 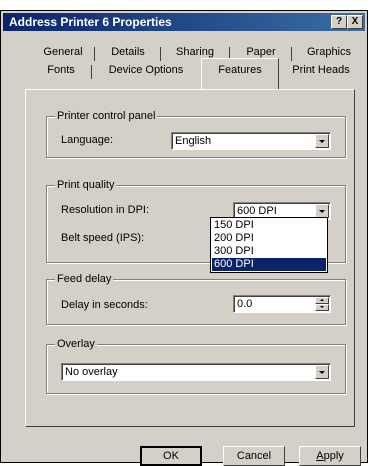 I want to click on delay-spinner: 0.0, so click(x=282, y=304).